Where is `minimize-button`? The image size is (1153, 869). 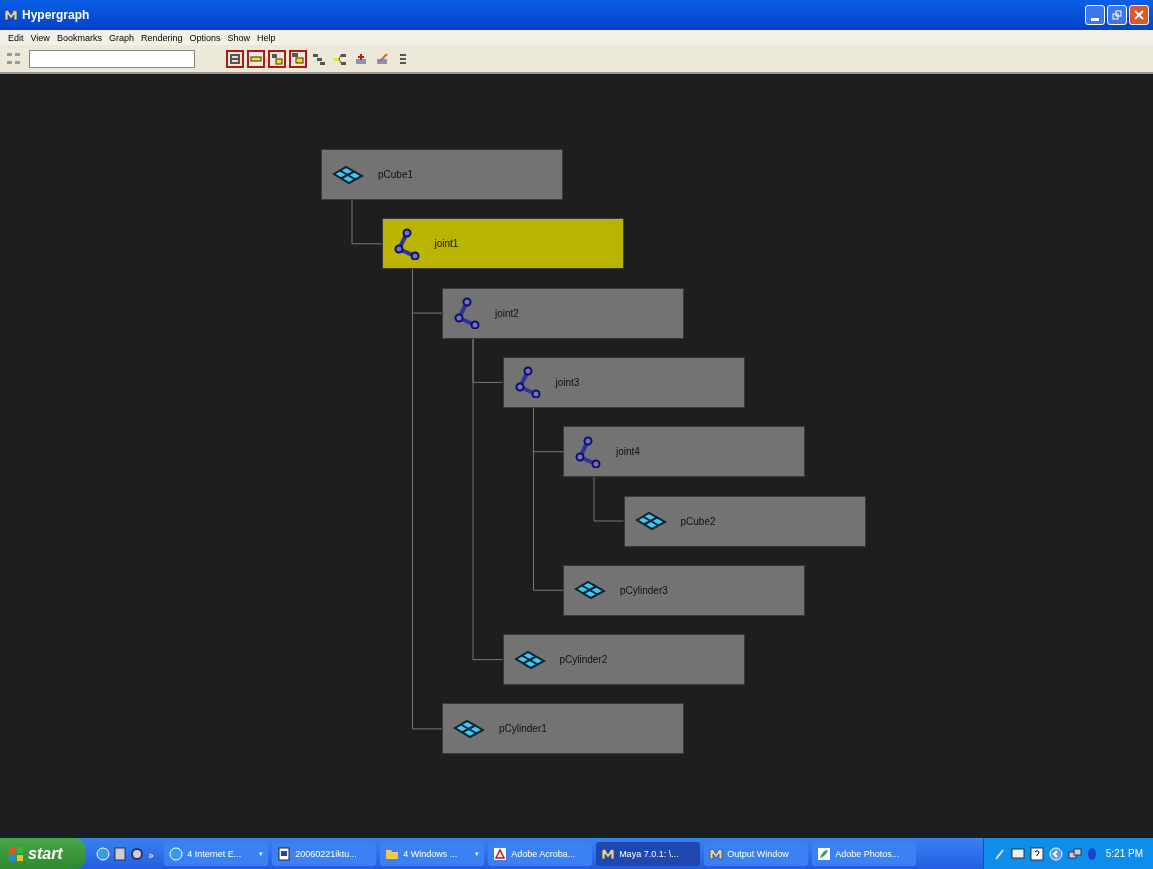
minimize-button is located at coordinates (1095, 15).